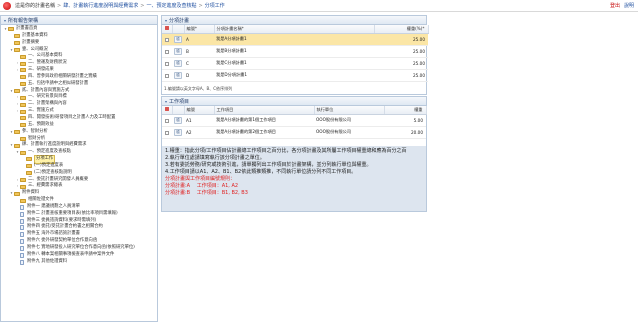  I want to click on tree-node-label: 附件六 委外研發契約單位合作意向函, so click(62, 241).